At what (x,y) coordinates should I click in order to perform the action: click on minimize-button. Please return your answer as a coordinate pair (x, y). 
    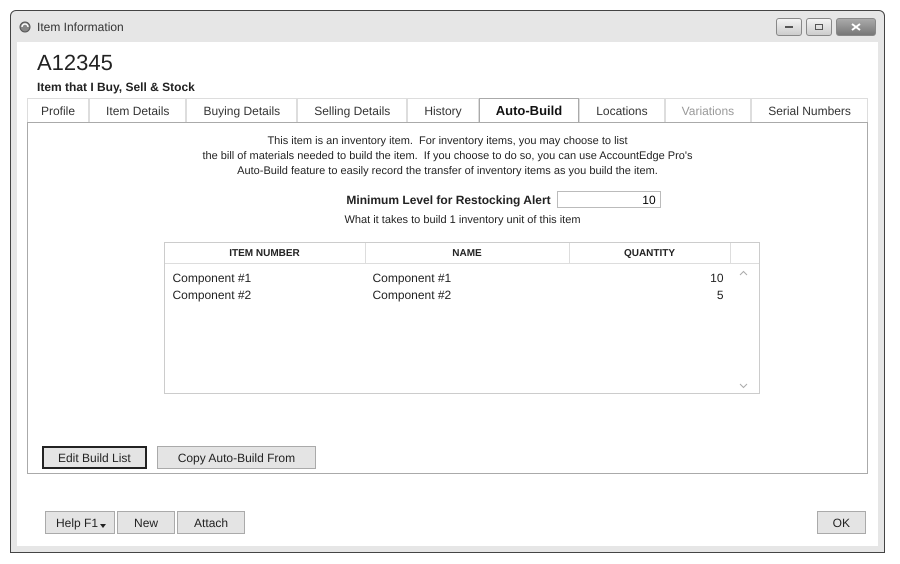
    Looking at the image, I should click on (789, 27).